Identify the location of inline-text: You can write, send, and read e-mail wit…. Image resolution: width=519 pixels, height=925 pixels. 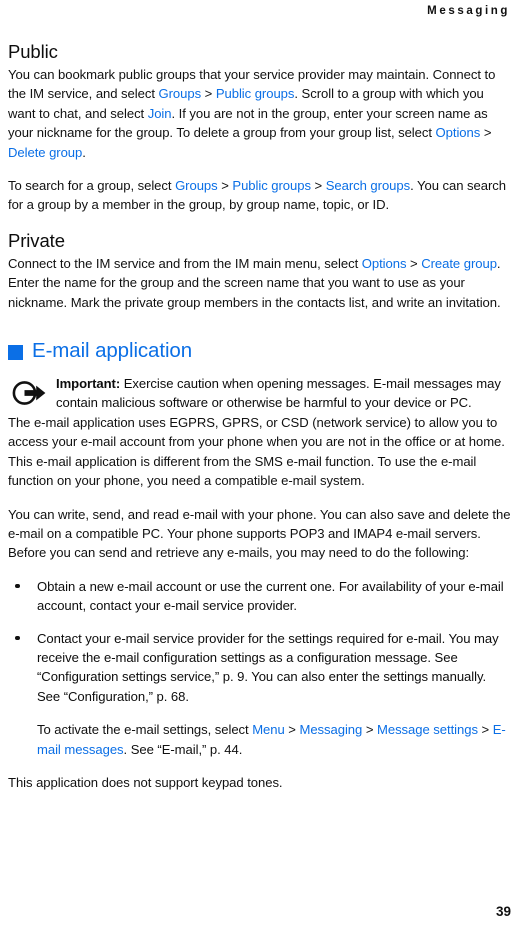
(259, 533).